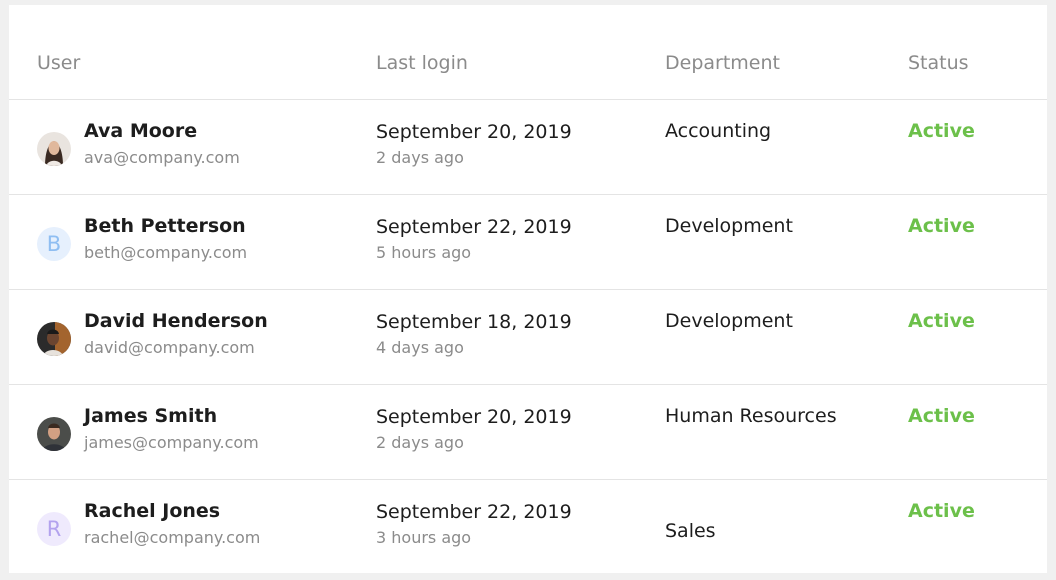 The image size is (1056, 580). I want to click on user-name: David Henderson, so click(176, 321).